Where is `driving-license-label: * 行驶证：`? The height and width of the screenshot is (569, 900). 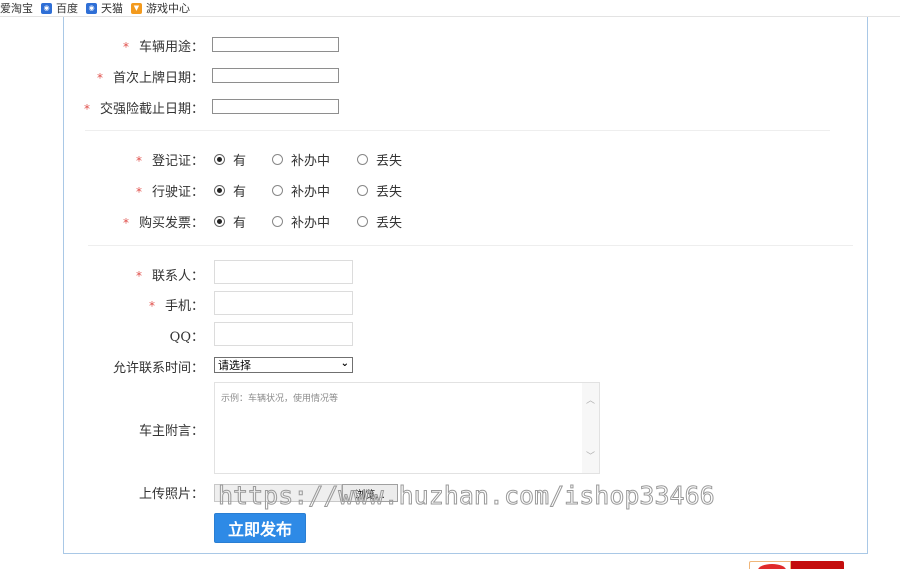 driving-license-label: * 行驶证： is located at coordinates (152, 190).